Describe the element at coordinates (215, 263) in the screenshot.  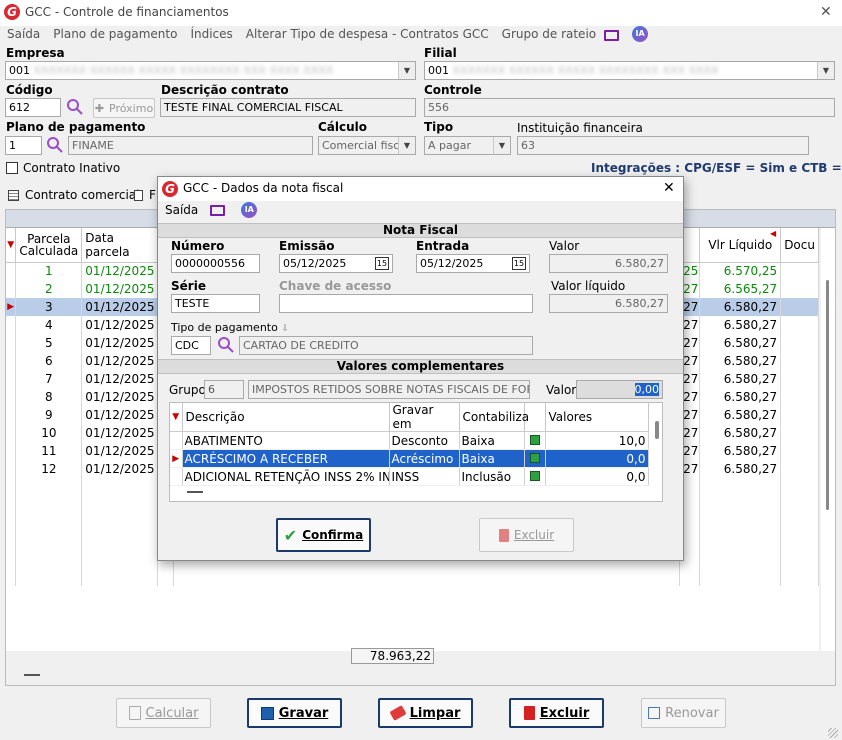
I see `numero-input: 0000000556` at that location.